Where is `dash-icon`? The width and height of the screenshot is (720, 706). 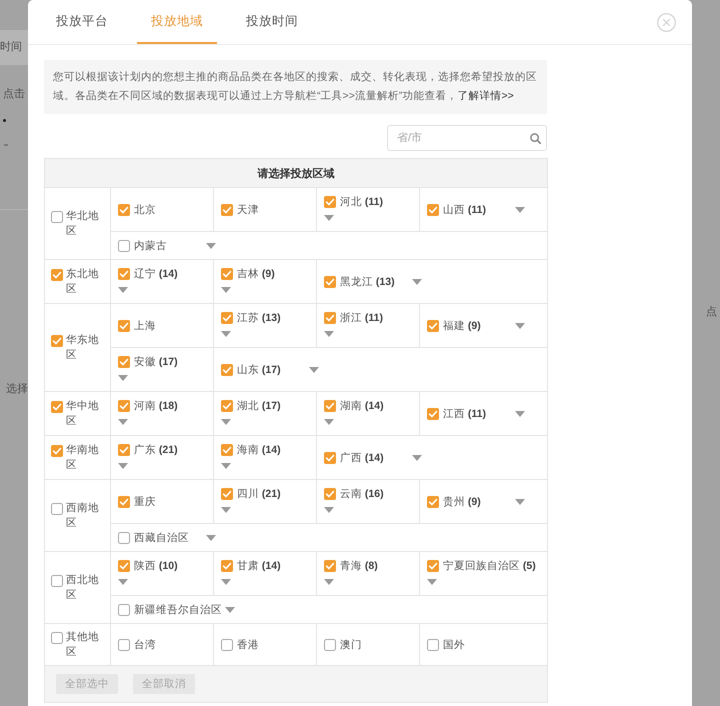
dash-icon is located at coordinates (6, 145).